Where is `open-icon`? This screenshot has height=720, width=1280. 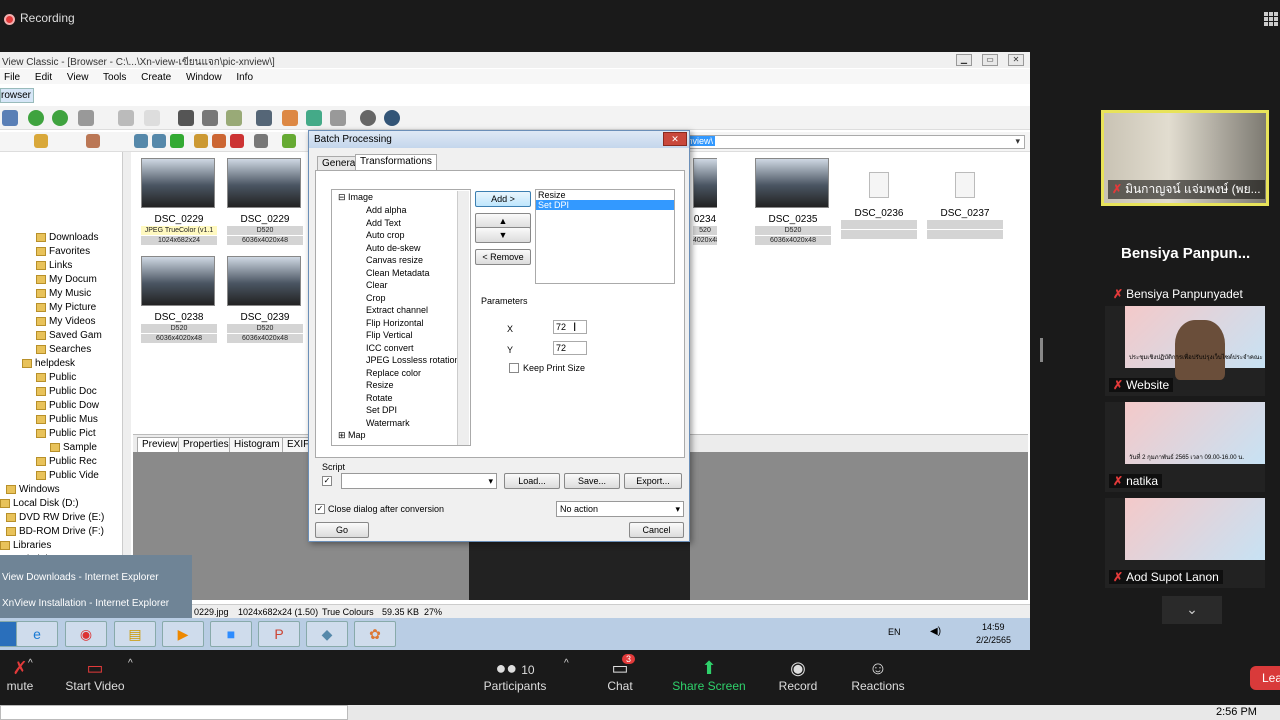 open-icon is located at coordinates (152, 118).